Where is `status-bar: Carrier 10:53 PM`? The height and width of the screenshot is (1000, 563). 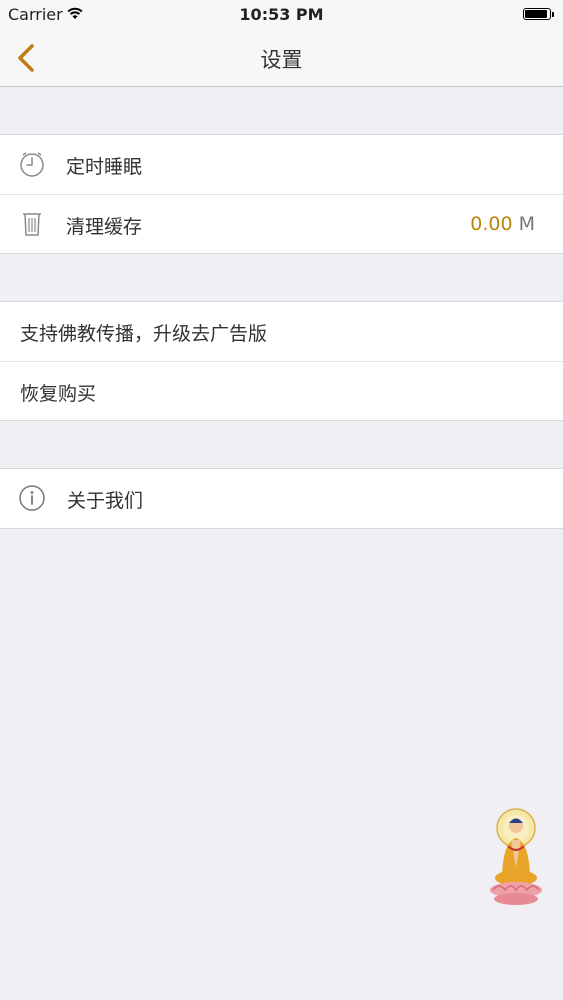
status-bar: Carrier 10:53 PM is located at coordinates (281, 15).